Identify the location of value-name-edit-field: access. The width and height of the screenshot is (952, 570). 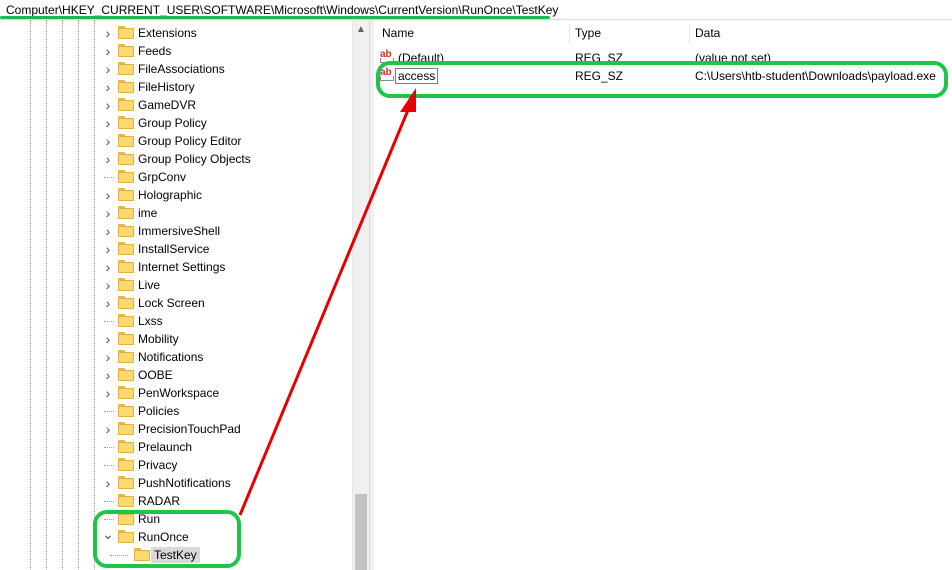
(417, 76).